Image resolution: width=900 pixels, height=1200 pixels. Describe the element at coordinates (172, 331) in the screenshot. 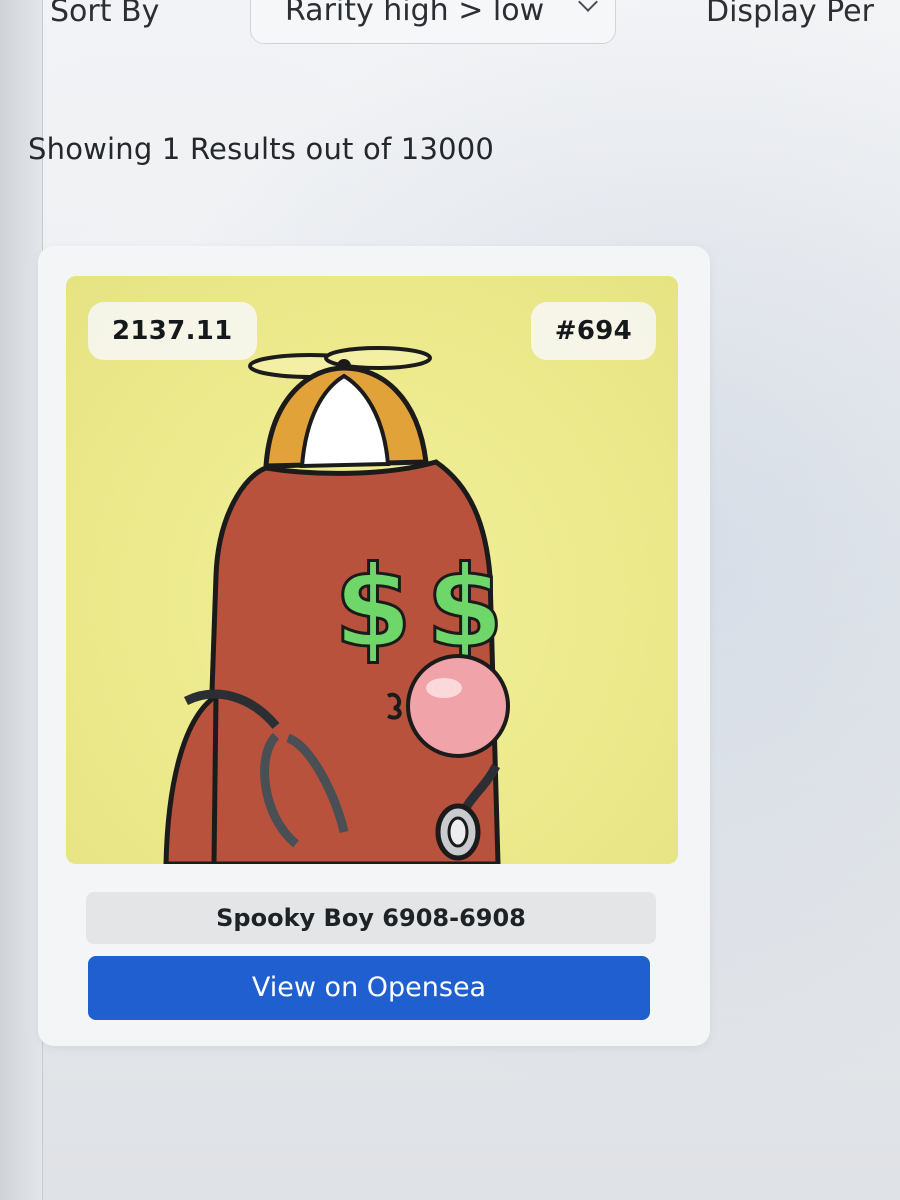

I see `rarity-score-badge: 2137.11` at that location.